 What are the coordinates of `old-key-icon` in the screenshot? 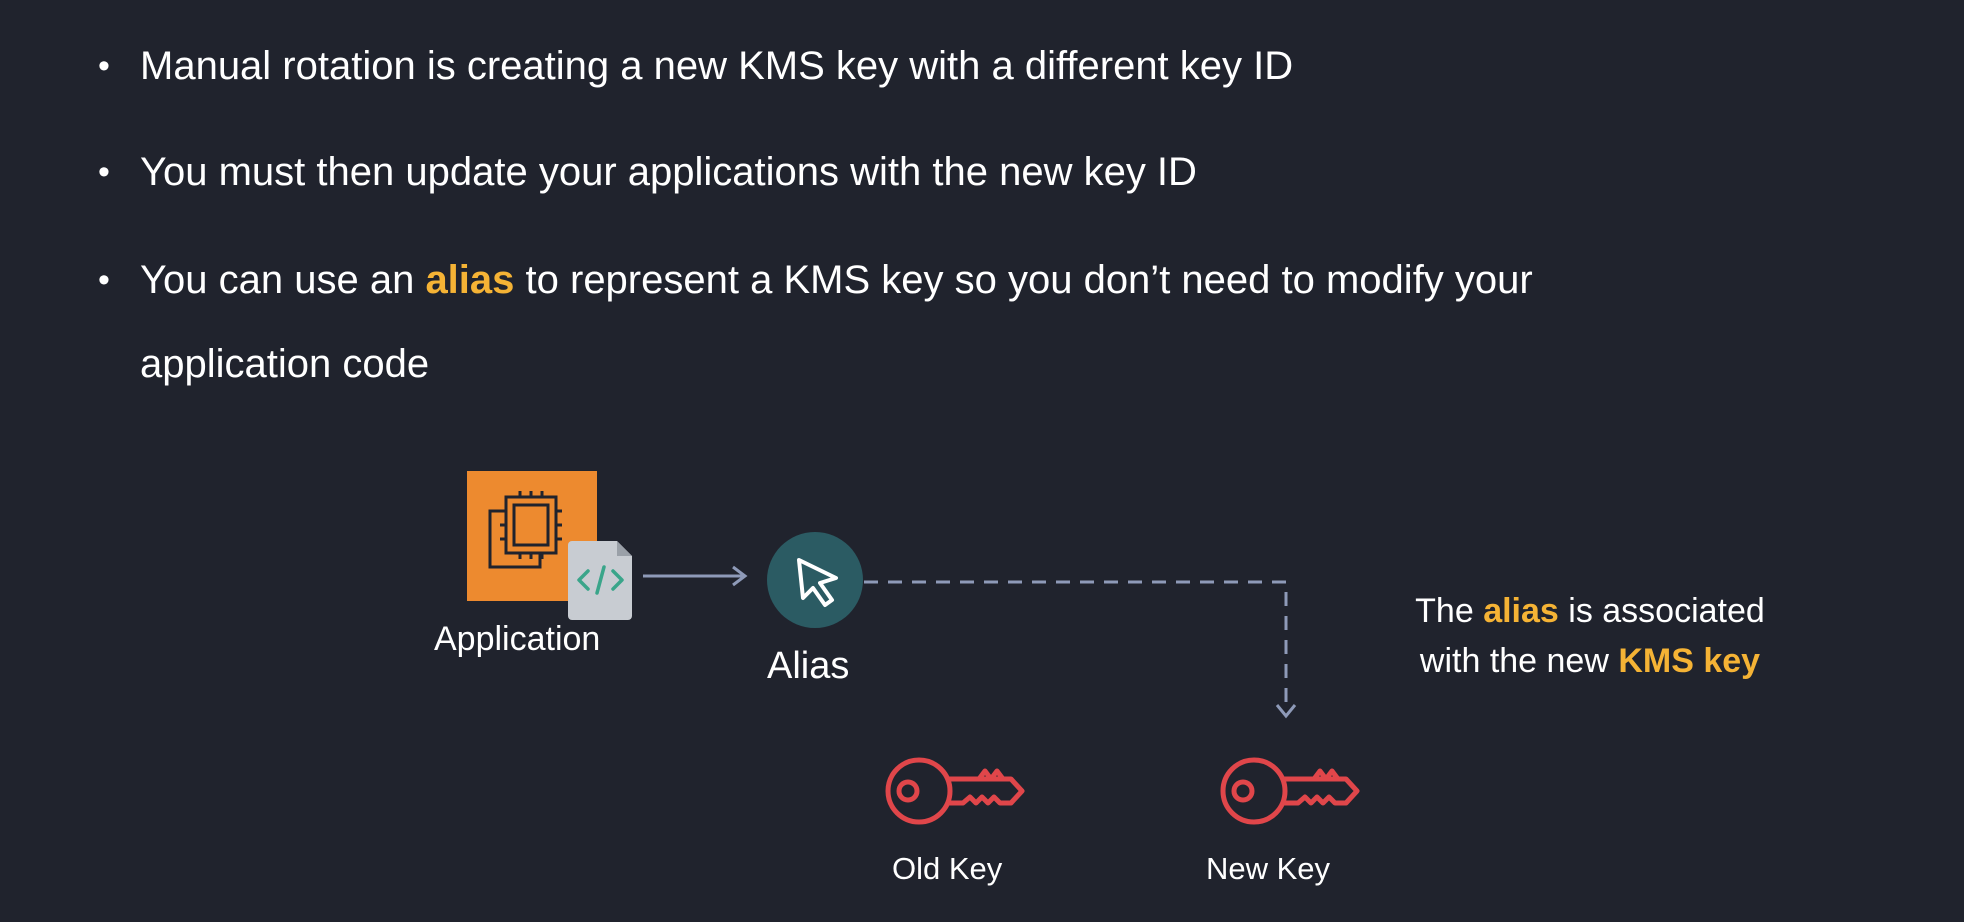 It's located at (955, 791).